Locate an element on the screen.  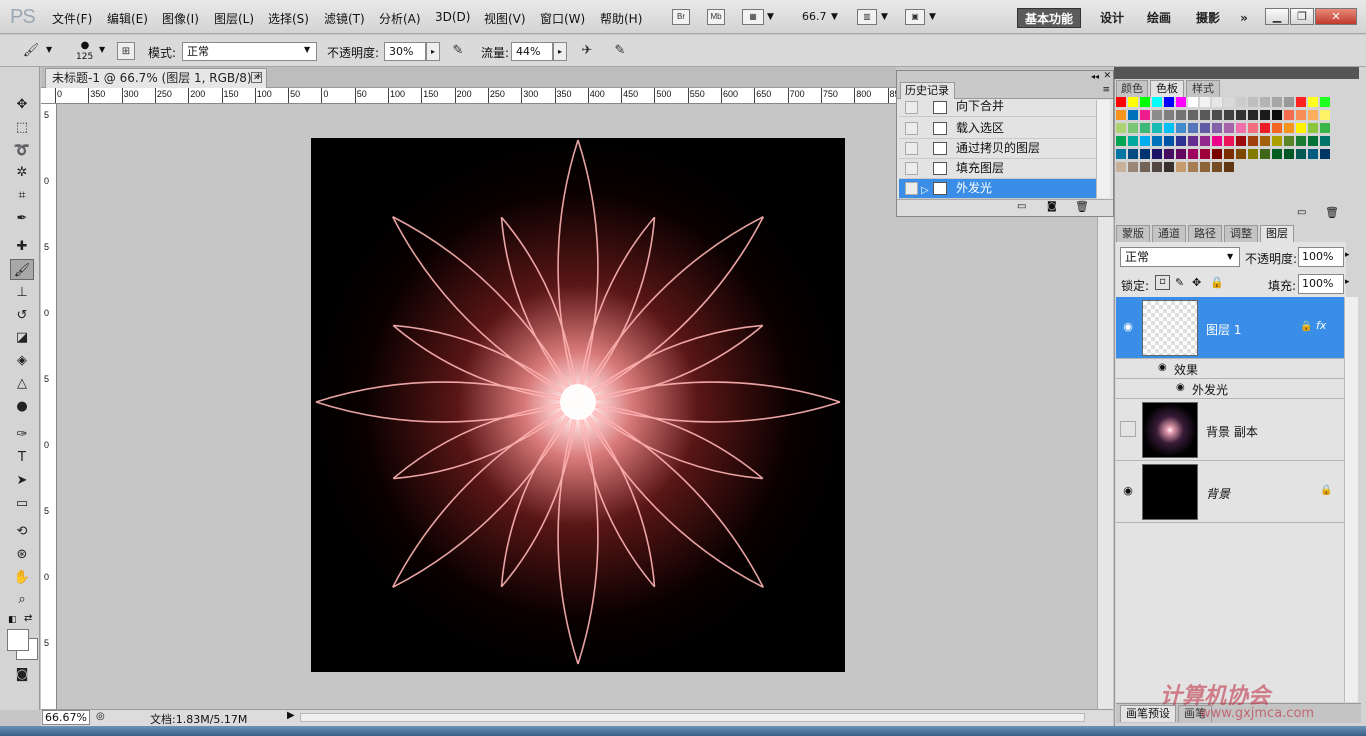
zoom-level: 66.7 is located at coordinates (814, 16).